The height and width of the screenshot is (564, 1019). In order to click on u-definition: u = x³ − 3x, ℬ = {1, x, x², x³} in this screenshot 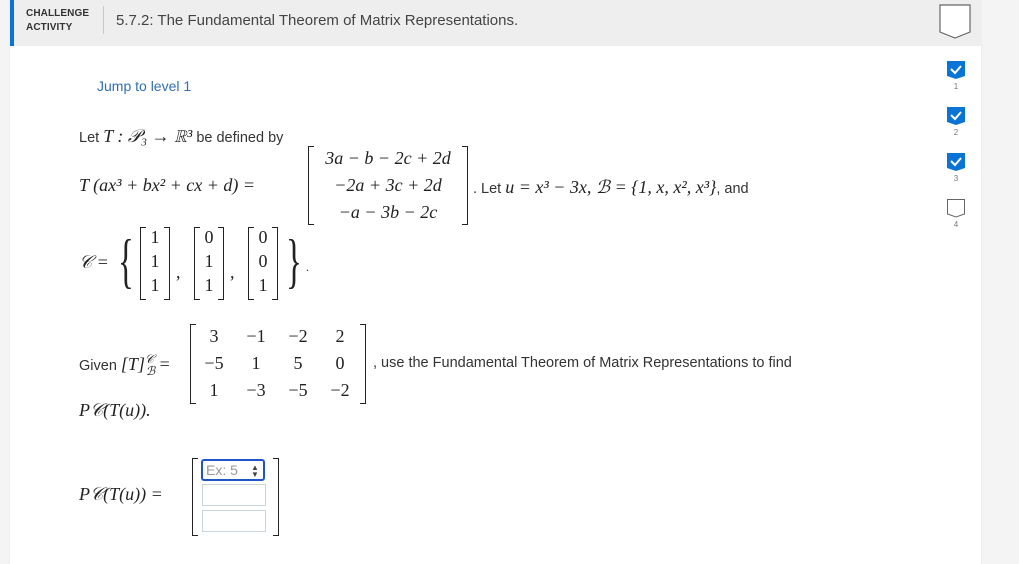, I will do `click(611, 187)`.